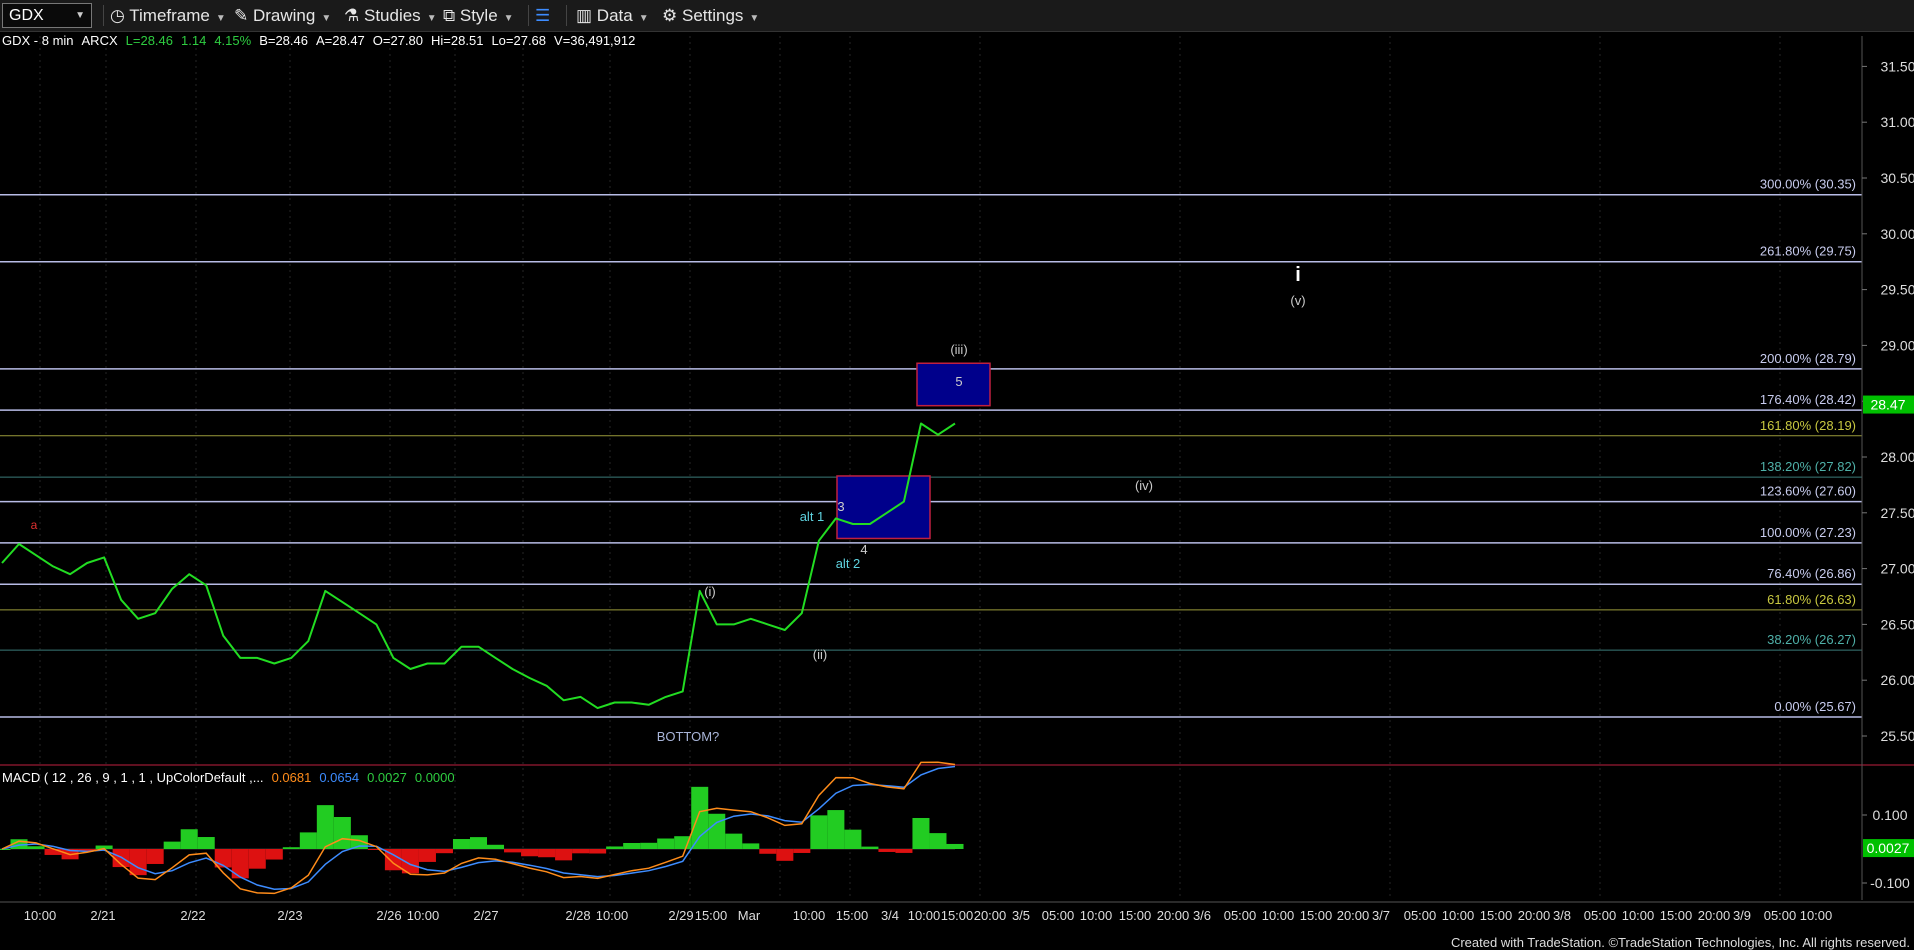 The width and height of the screenshot is (1914, 950). Describe the element at coordinates (1815, 706) in the screenshot. I see `fib-label: 0.00% (25.67)` at that location.